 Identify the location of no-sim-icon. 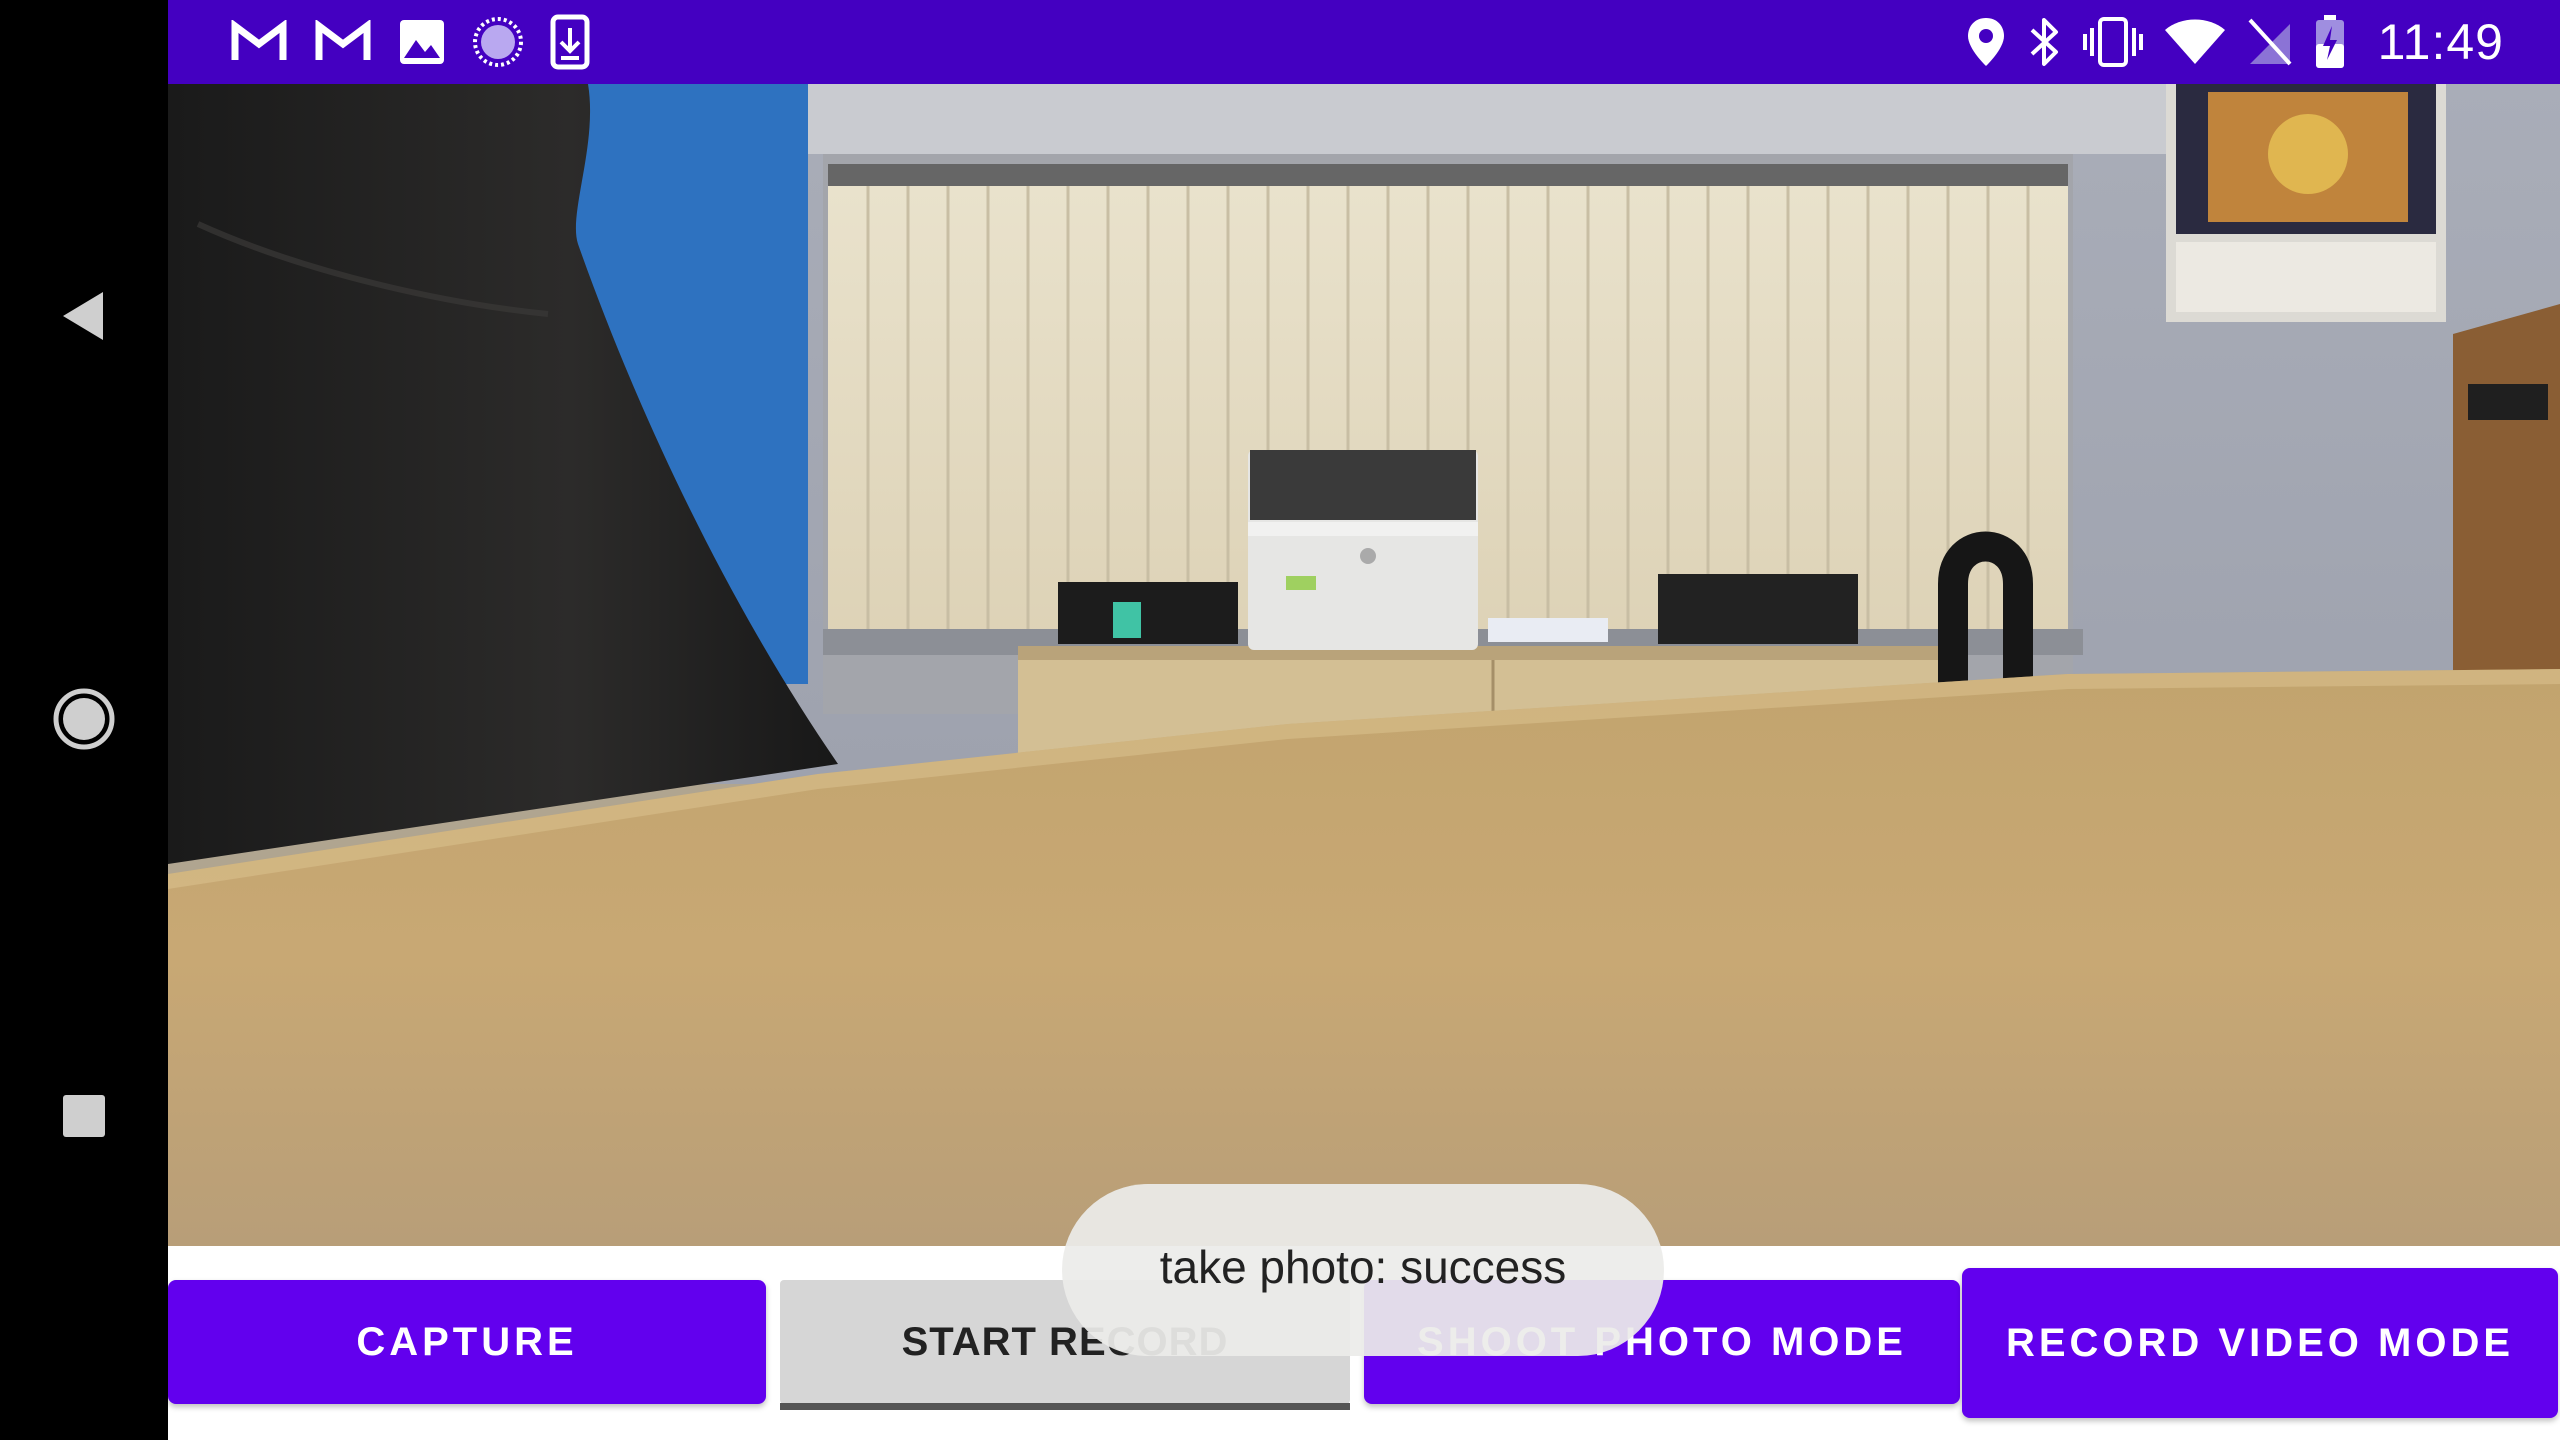
(2270, 42).